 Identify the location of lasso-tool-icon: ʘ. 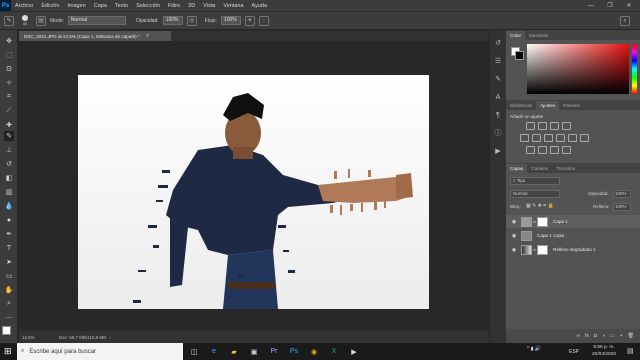
(9, 69).